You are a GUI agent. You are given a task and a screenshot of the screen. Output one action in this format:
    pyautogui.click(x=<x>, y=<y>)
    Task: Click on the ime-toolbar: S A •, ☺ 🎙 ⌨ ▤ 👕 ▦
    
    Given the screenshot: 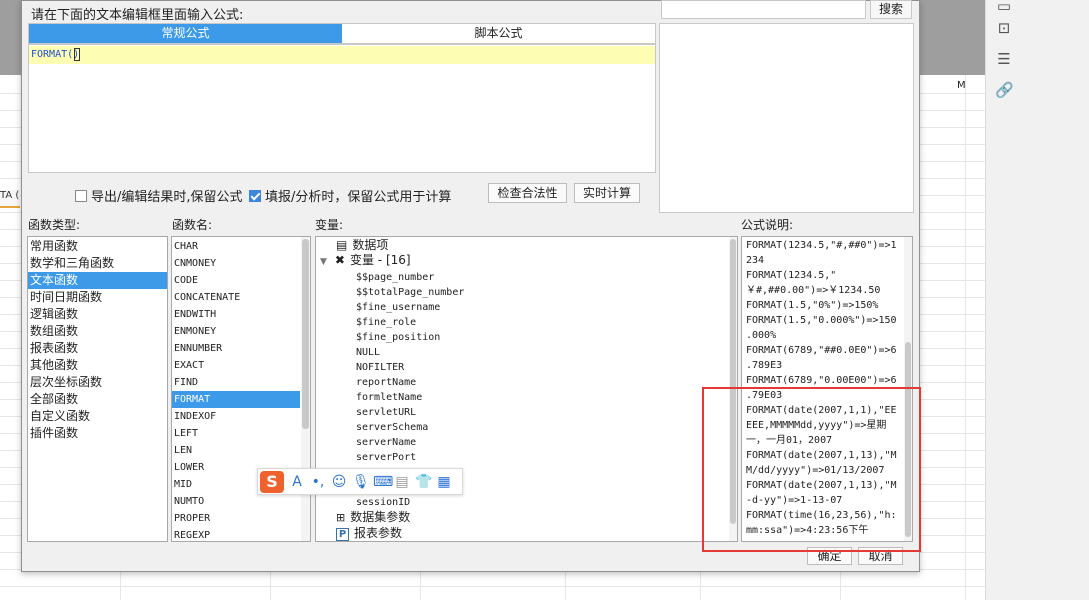 What is the action you would take?
    pyautogui.click(x=360, y=481)
    